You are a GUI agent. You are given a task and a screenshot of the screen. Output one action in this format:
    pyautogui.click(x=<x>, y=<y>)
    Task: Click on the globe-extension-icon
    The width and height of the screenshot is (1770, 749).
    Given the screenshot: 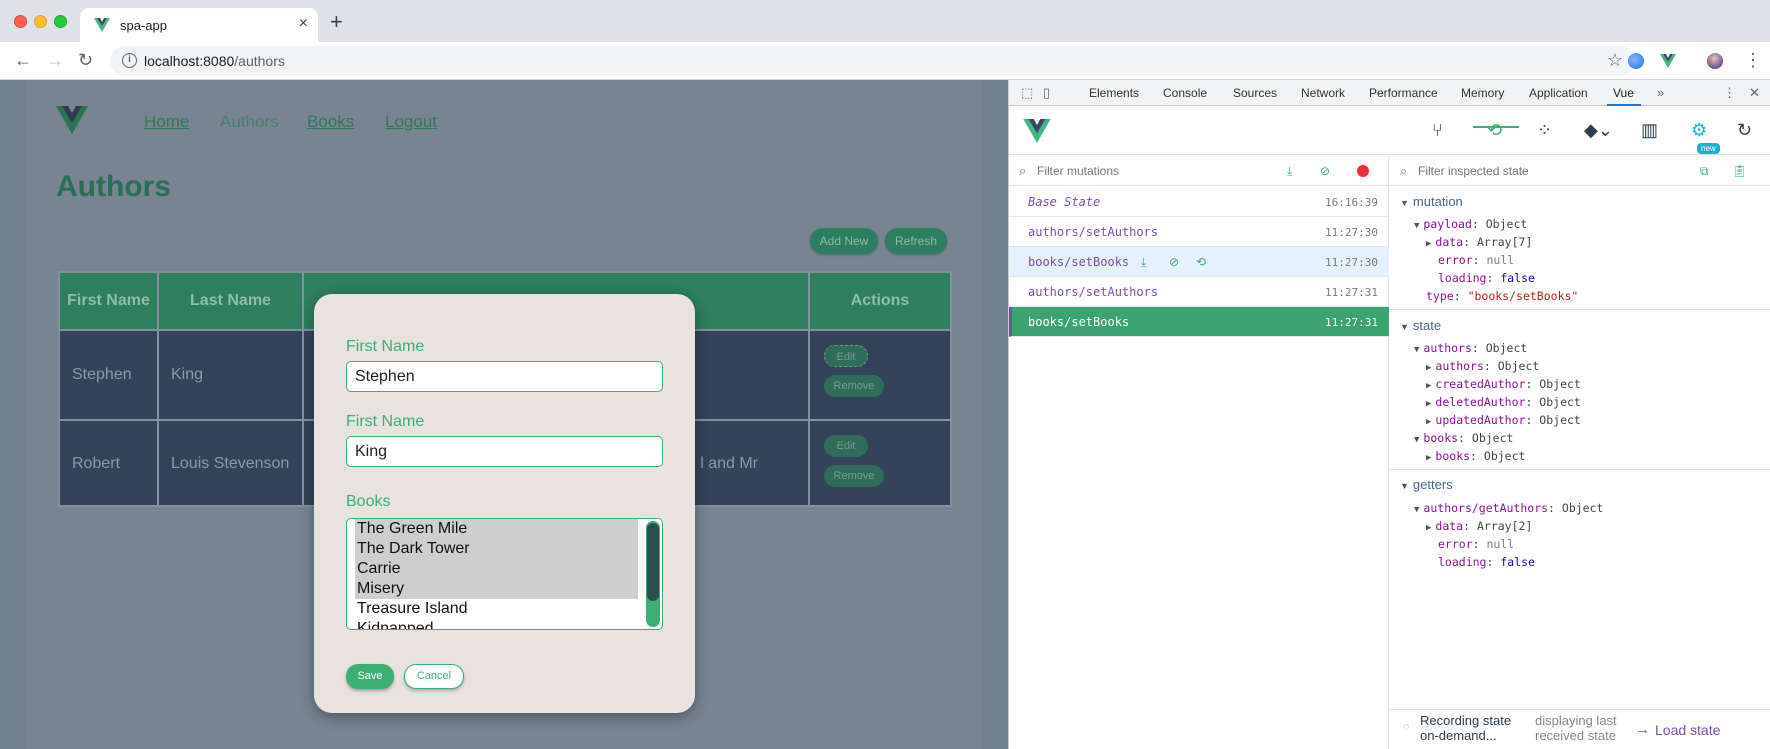 What is the action you would take?
    pyautogui.click(x=1636, y=61)
    